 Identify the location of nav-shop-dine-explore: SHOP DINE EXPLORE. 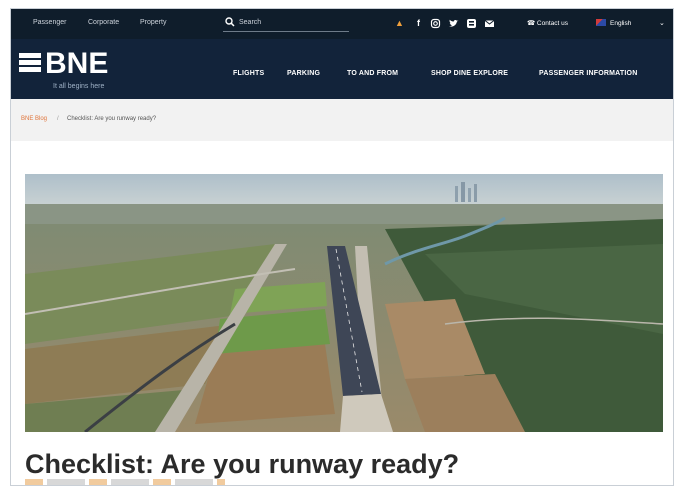
(469, 73).